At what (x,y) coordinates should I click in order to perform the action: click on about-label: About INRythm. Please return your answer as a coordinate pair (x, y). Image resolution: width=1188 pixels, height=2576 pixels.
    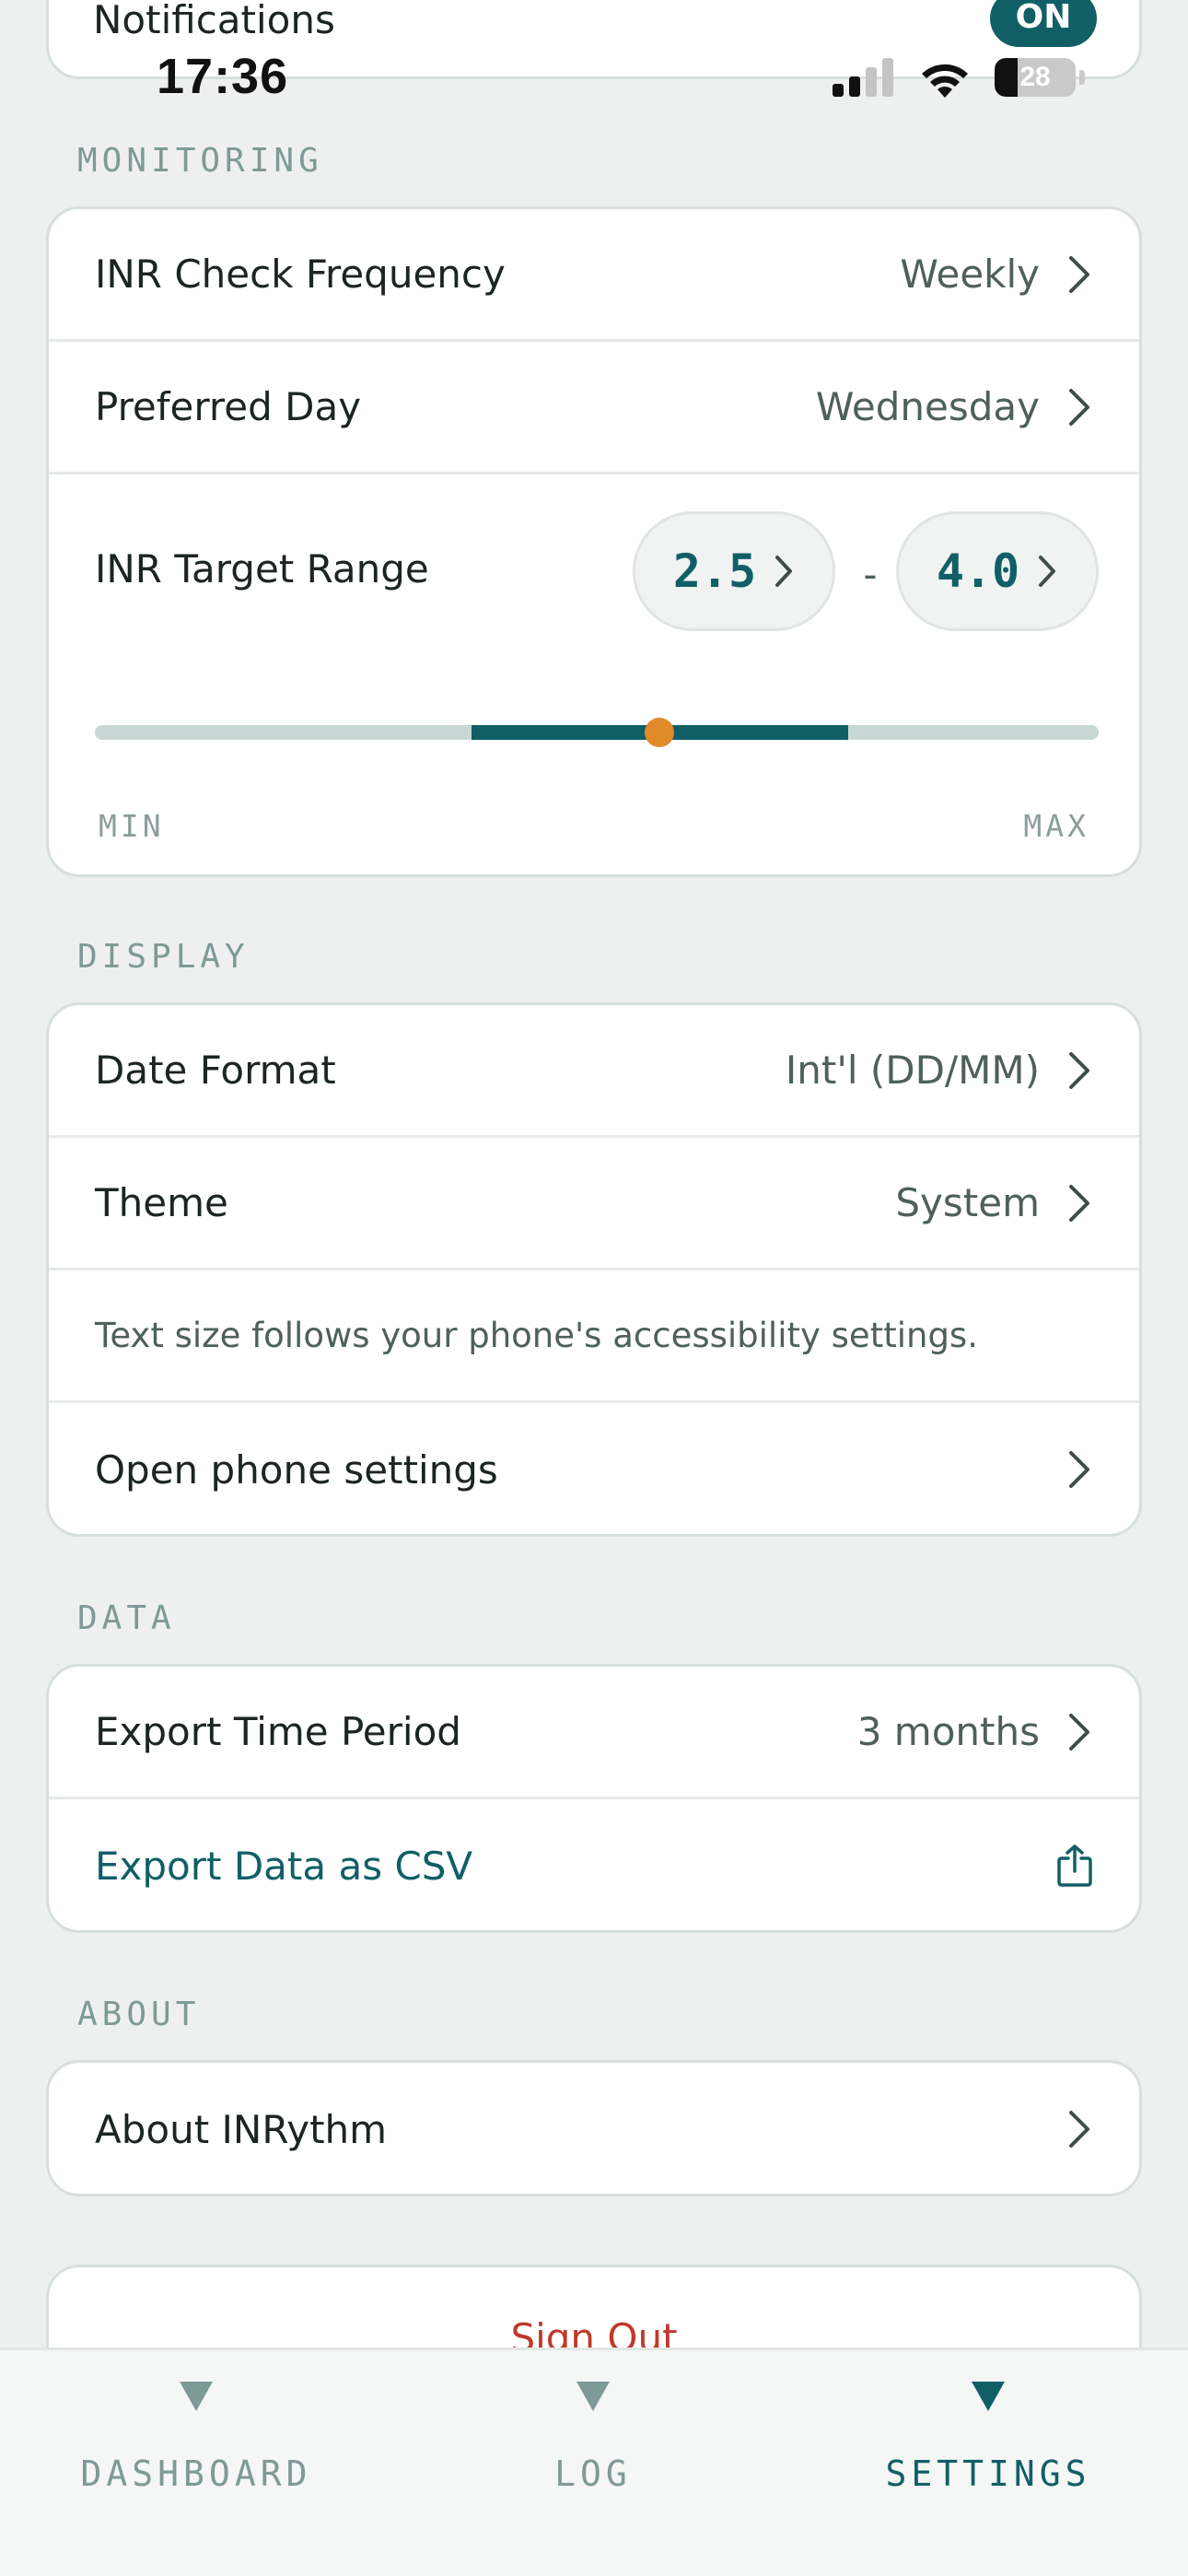
    Looking at the image, I should click on (242, 2129).